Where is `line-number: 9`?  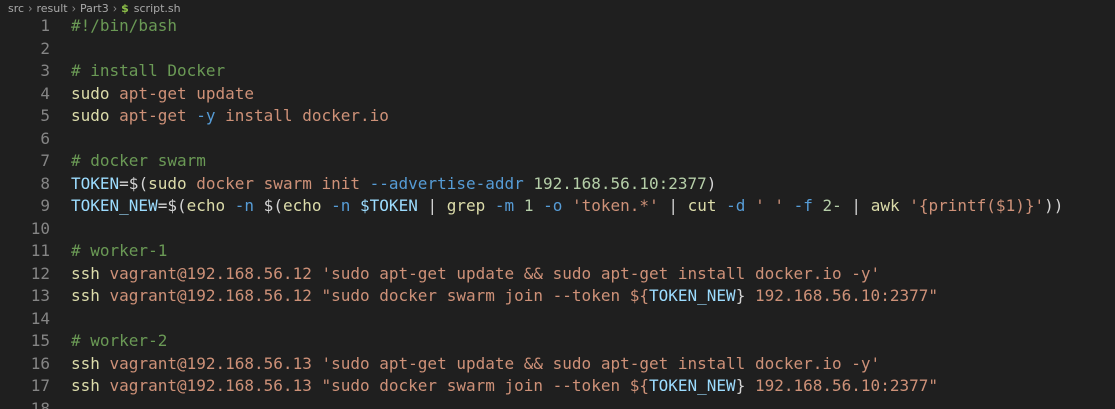
line-number: 9 is located at coordinates (45, 205).